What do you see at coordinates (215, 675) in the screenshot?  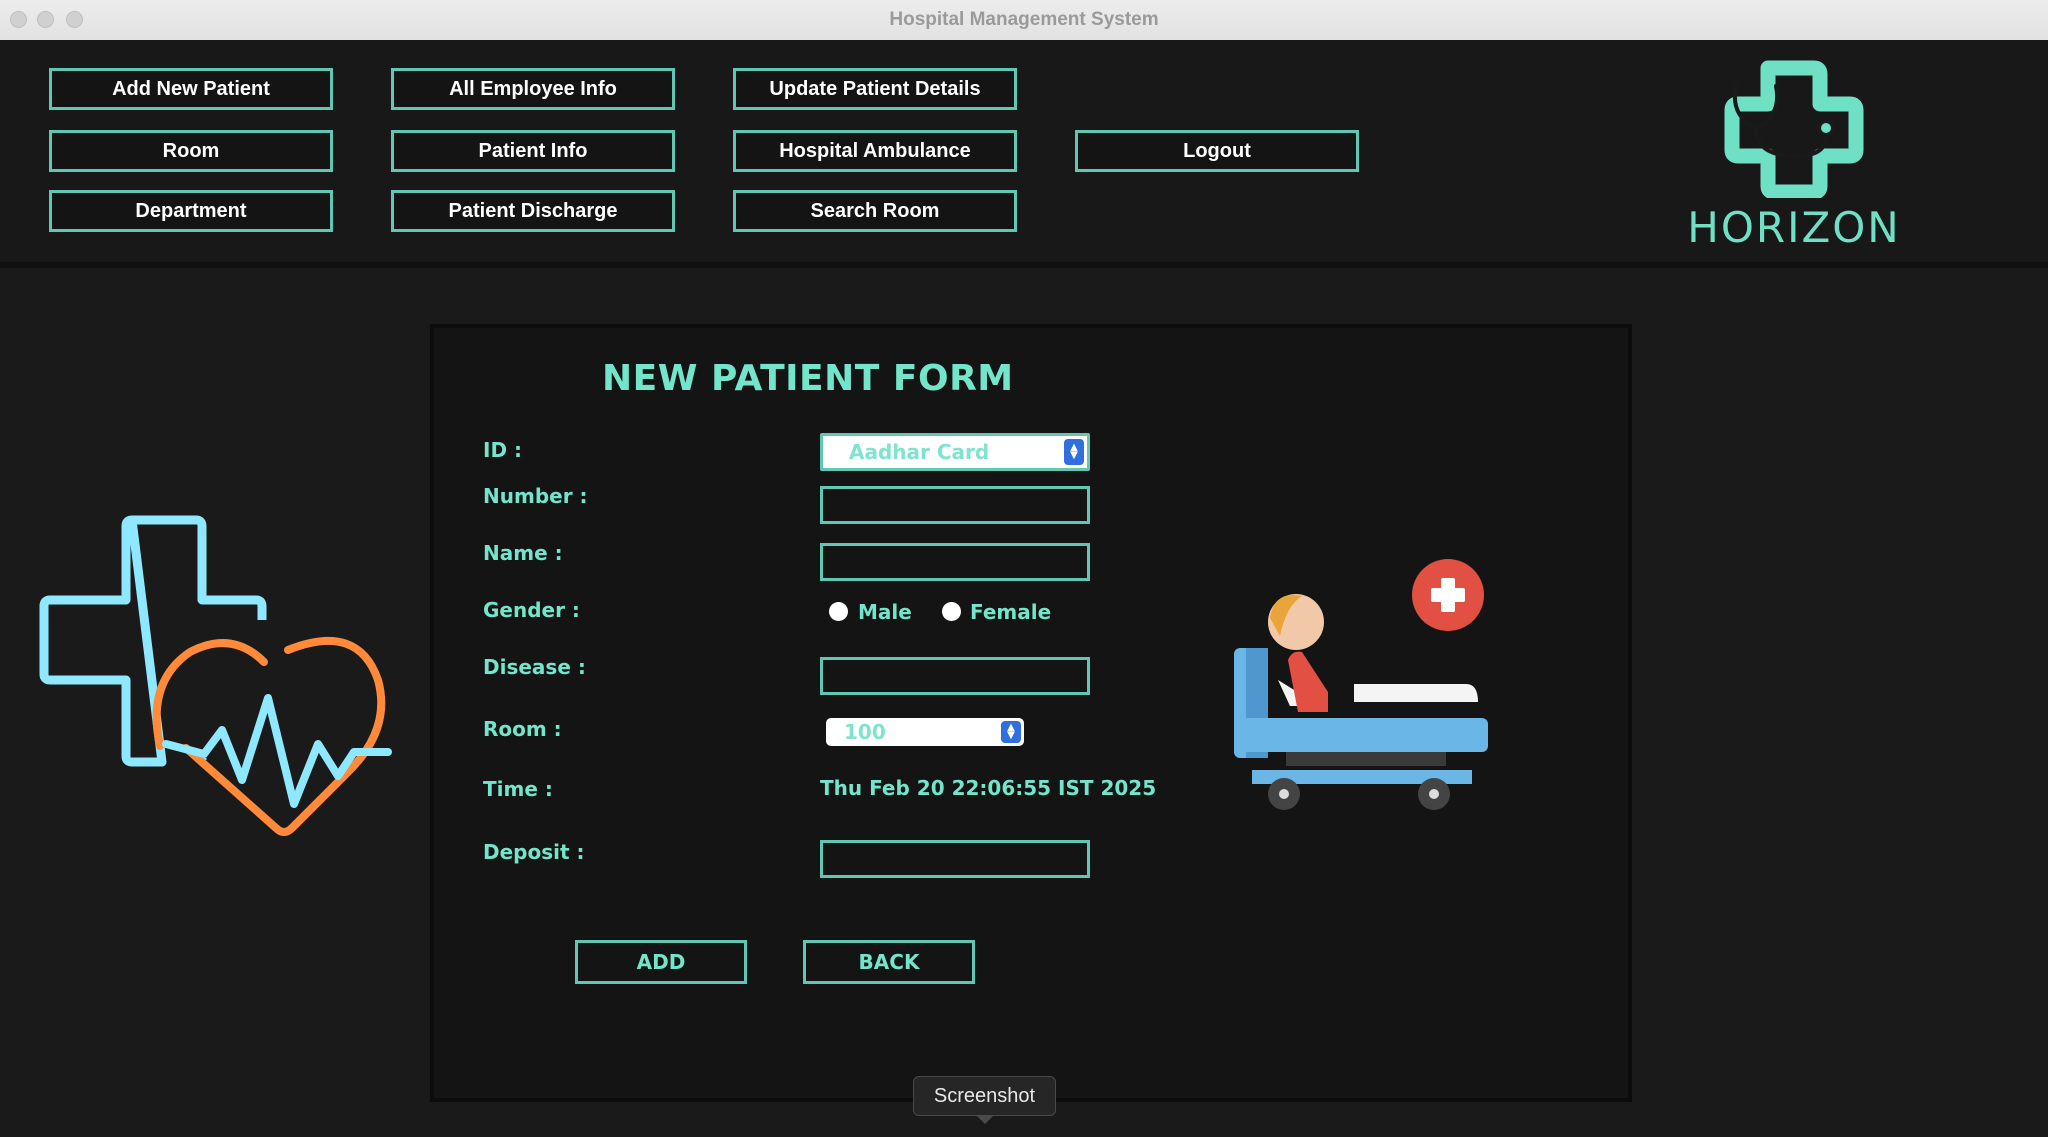 I see `neon-cross-heart-icon` at bounding box center [215, 675].